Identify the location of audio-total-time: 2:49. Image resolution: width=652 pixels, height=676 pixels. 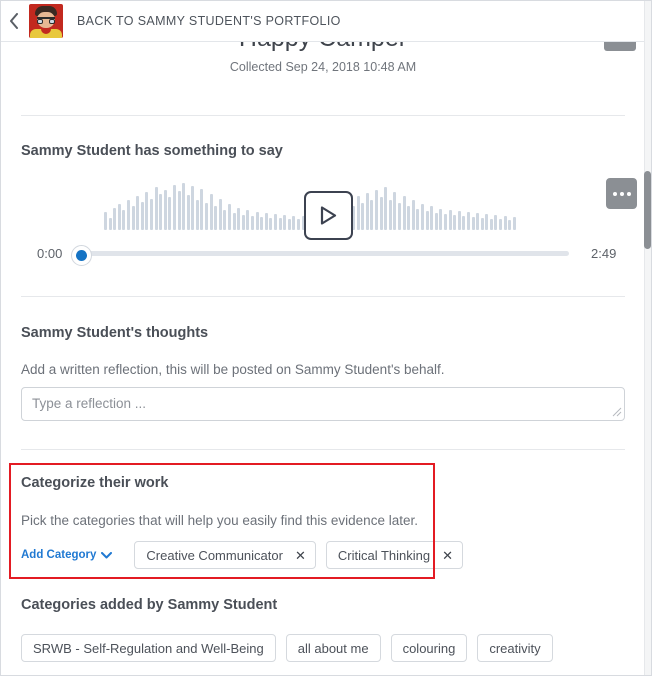
(604, 253).